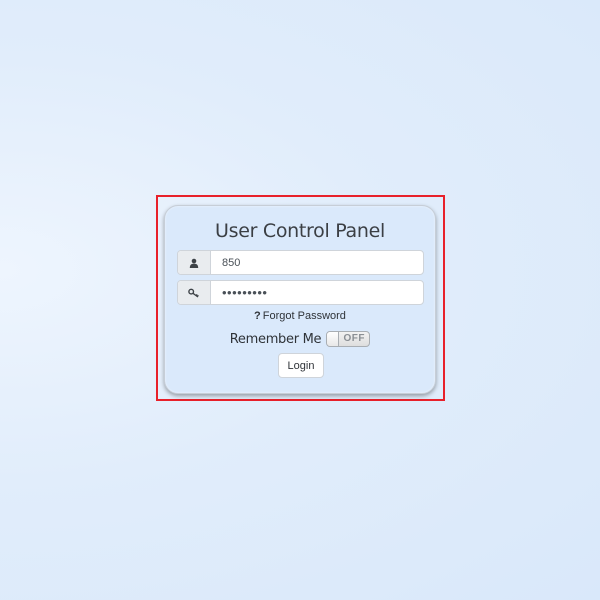 This screenshot has width=600, height=600. What do you see at coordinates (275, 339) in the screenshot?
I see `remember-me-label: Remember Me` at bounding box center [275, 339].